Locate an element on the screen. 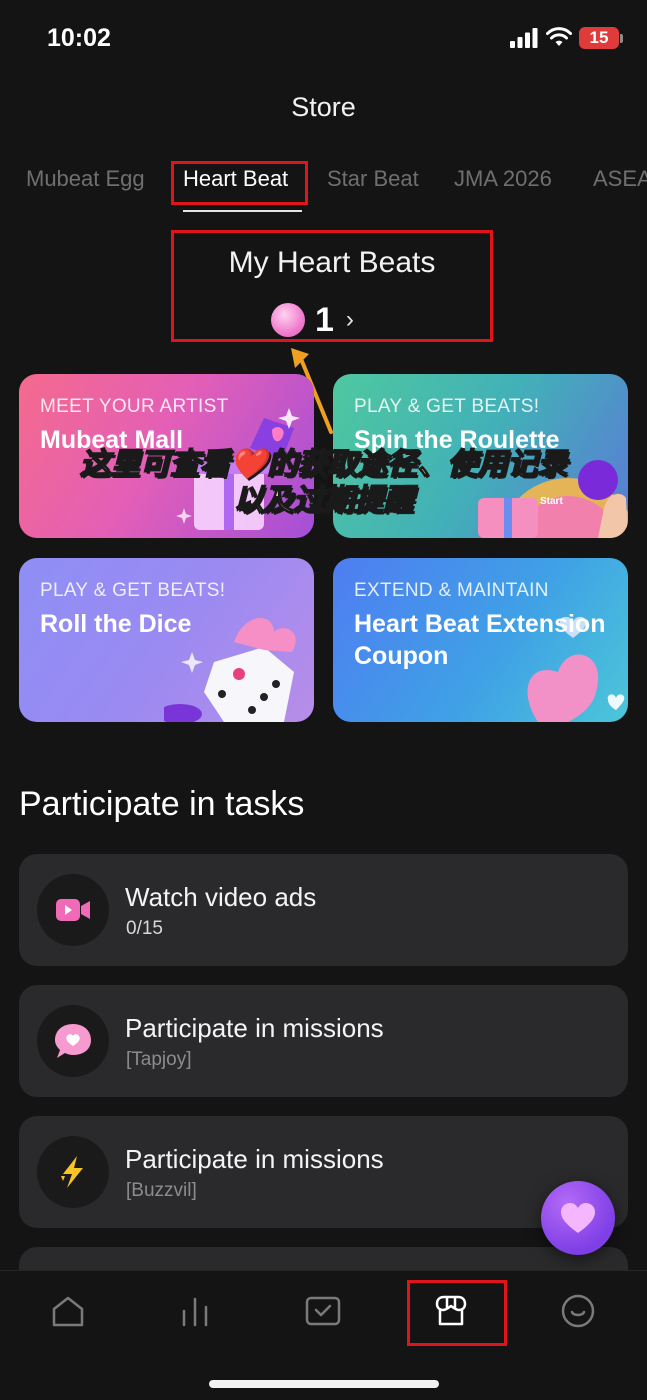  tab-asea: ASEA is located at coordinates (620, 179).